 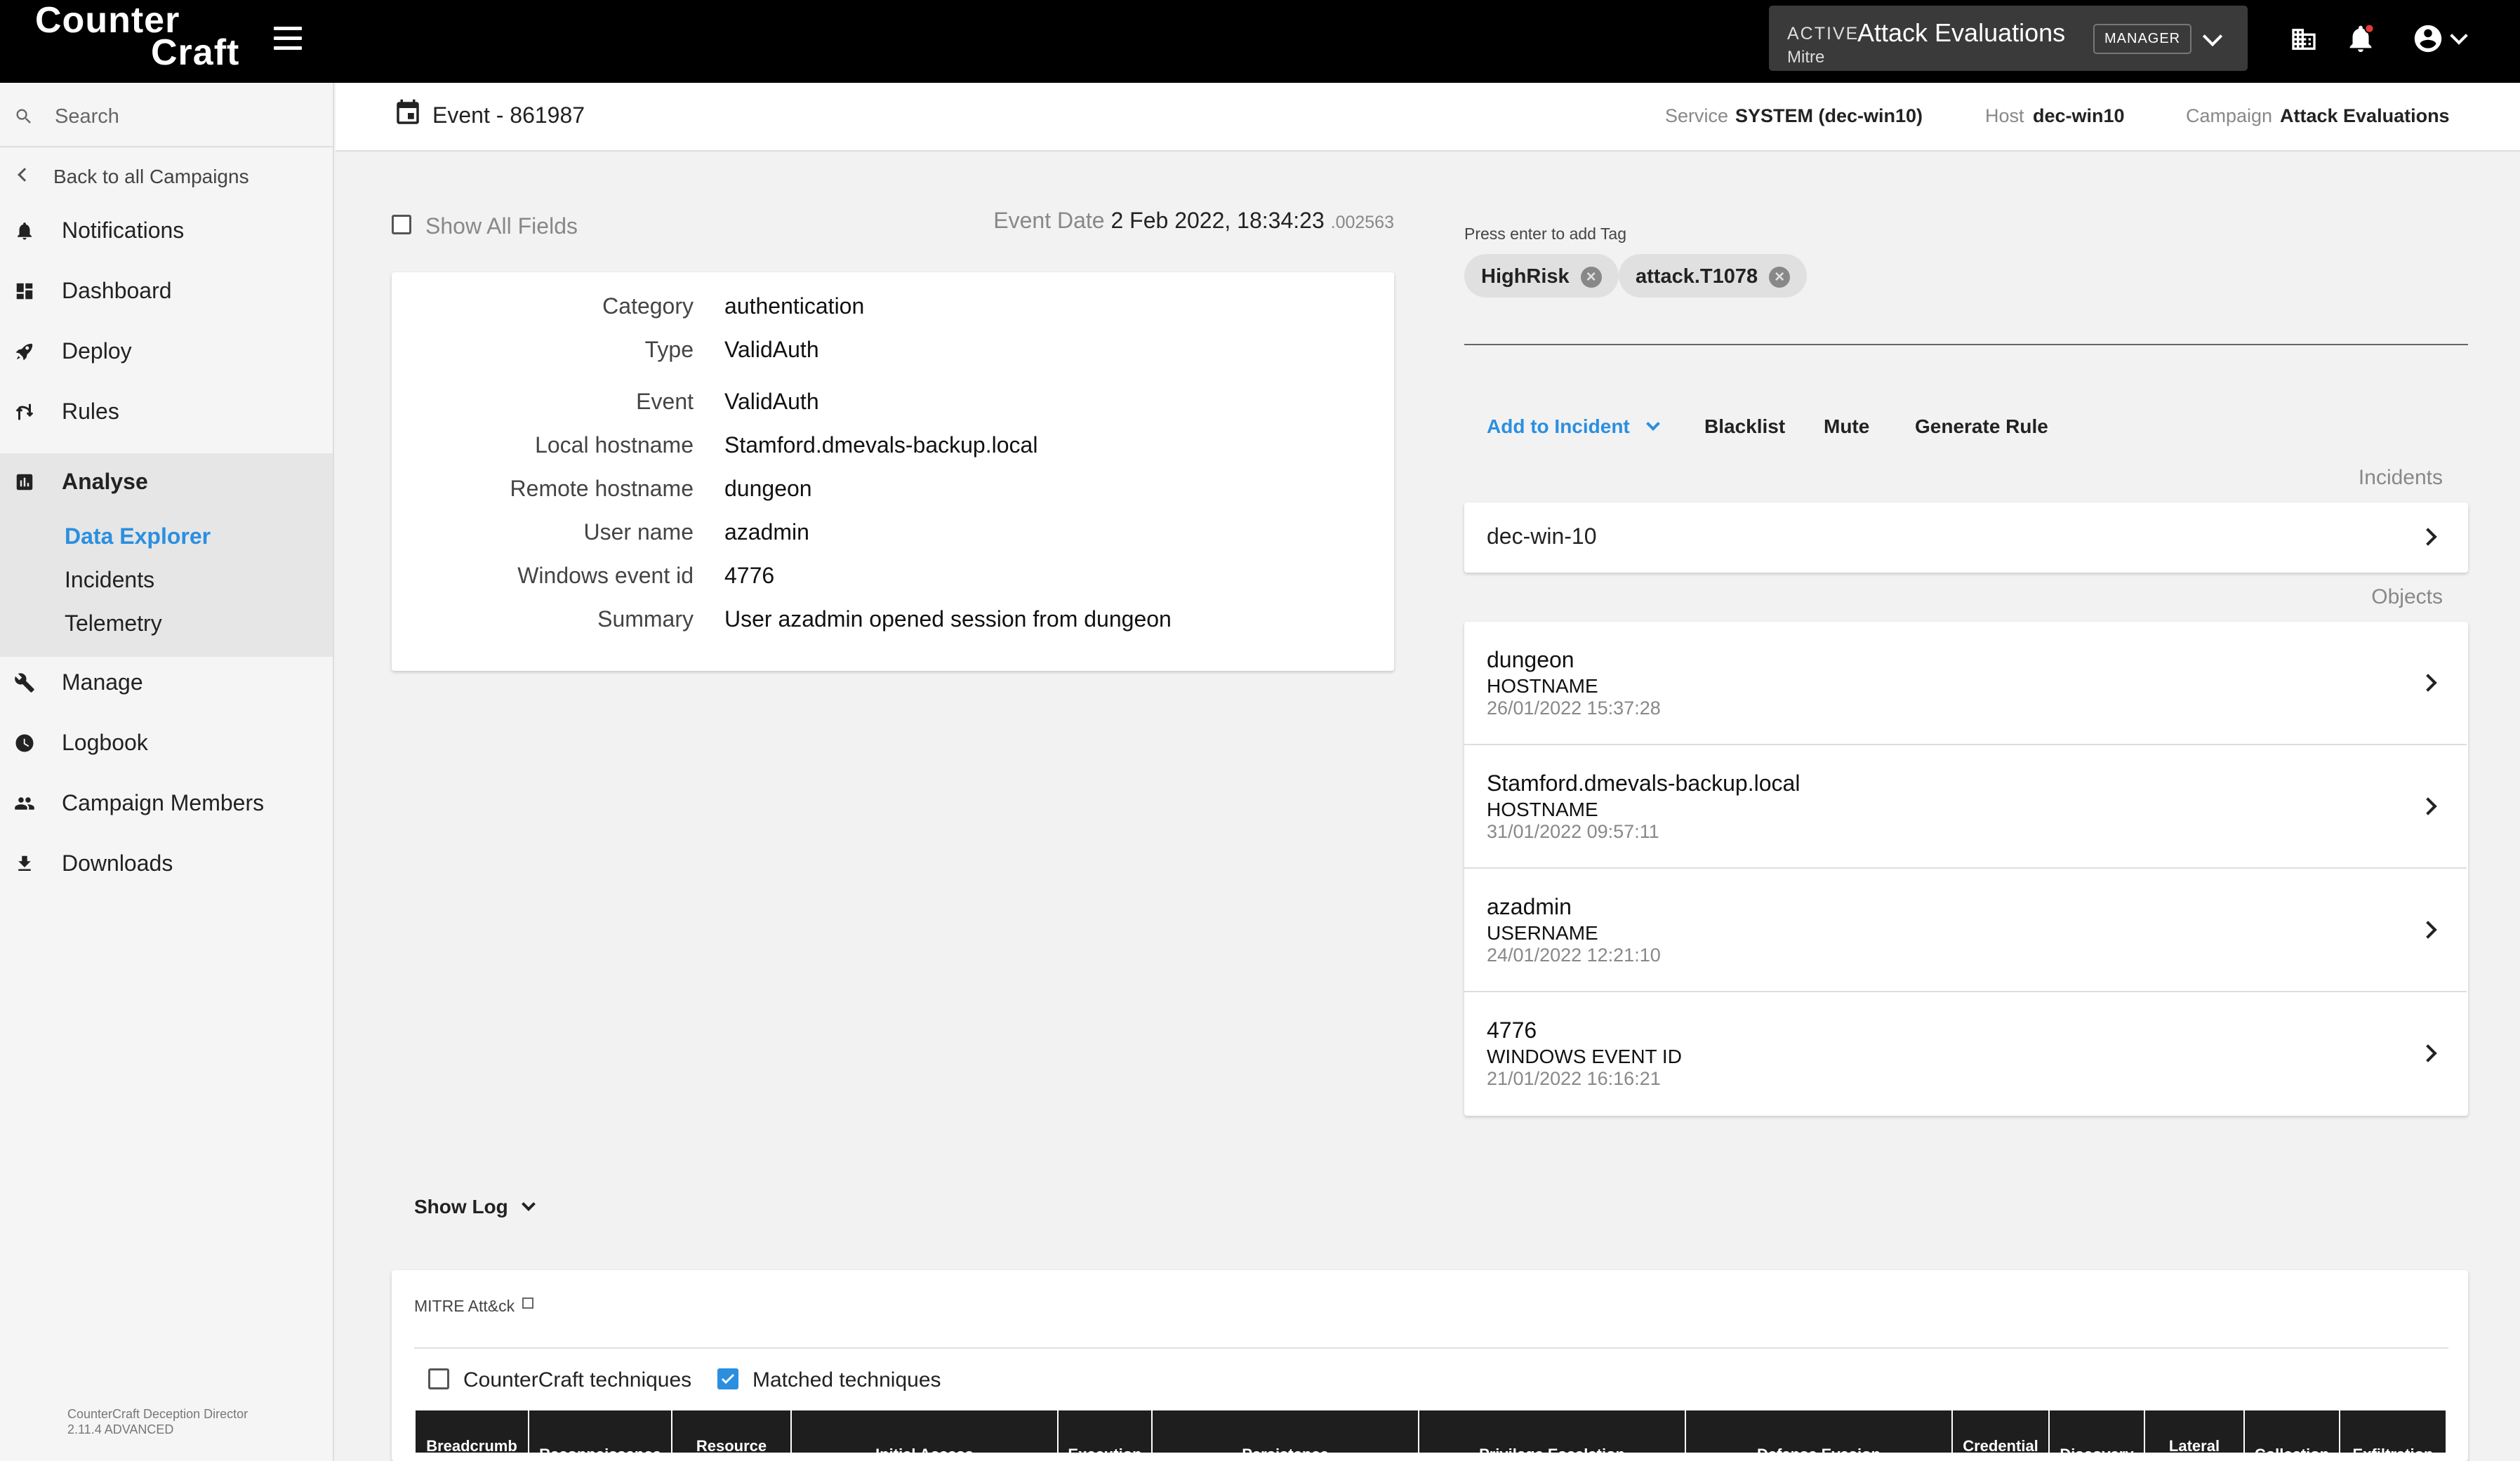 What do you see at coordinates (1806, 57) in the screenshot?
I see `campaign-org: Mitre` at bounding box center [1806, 57].